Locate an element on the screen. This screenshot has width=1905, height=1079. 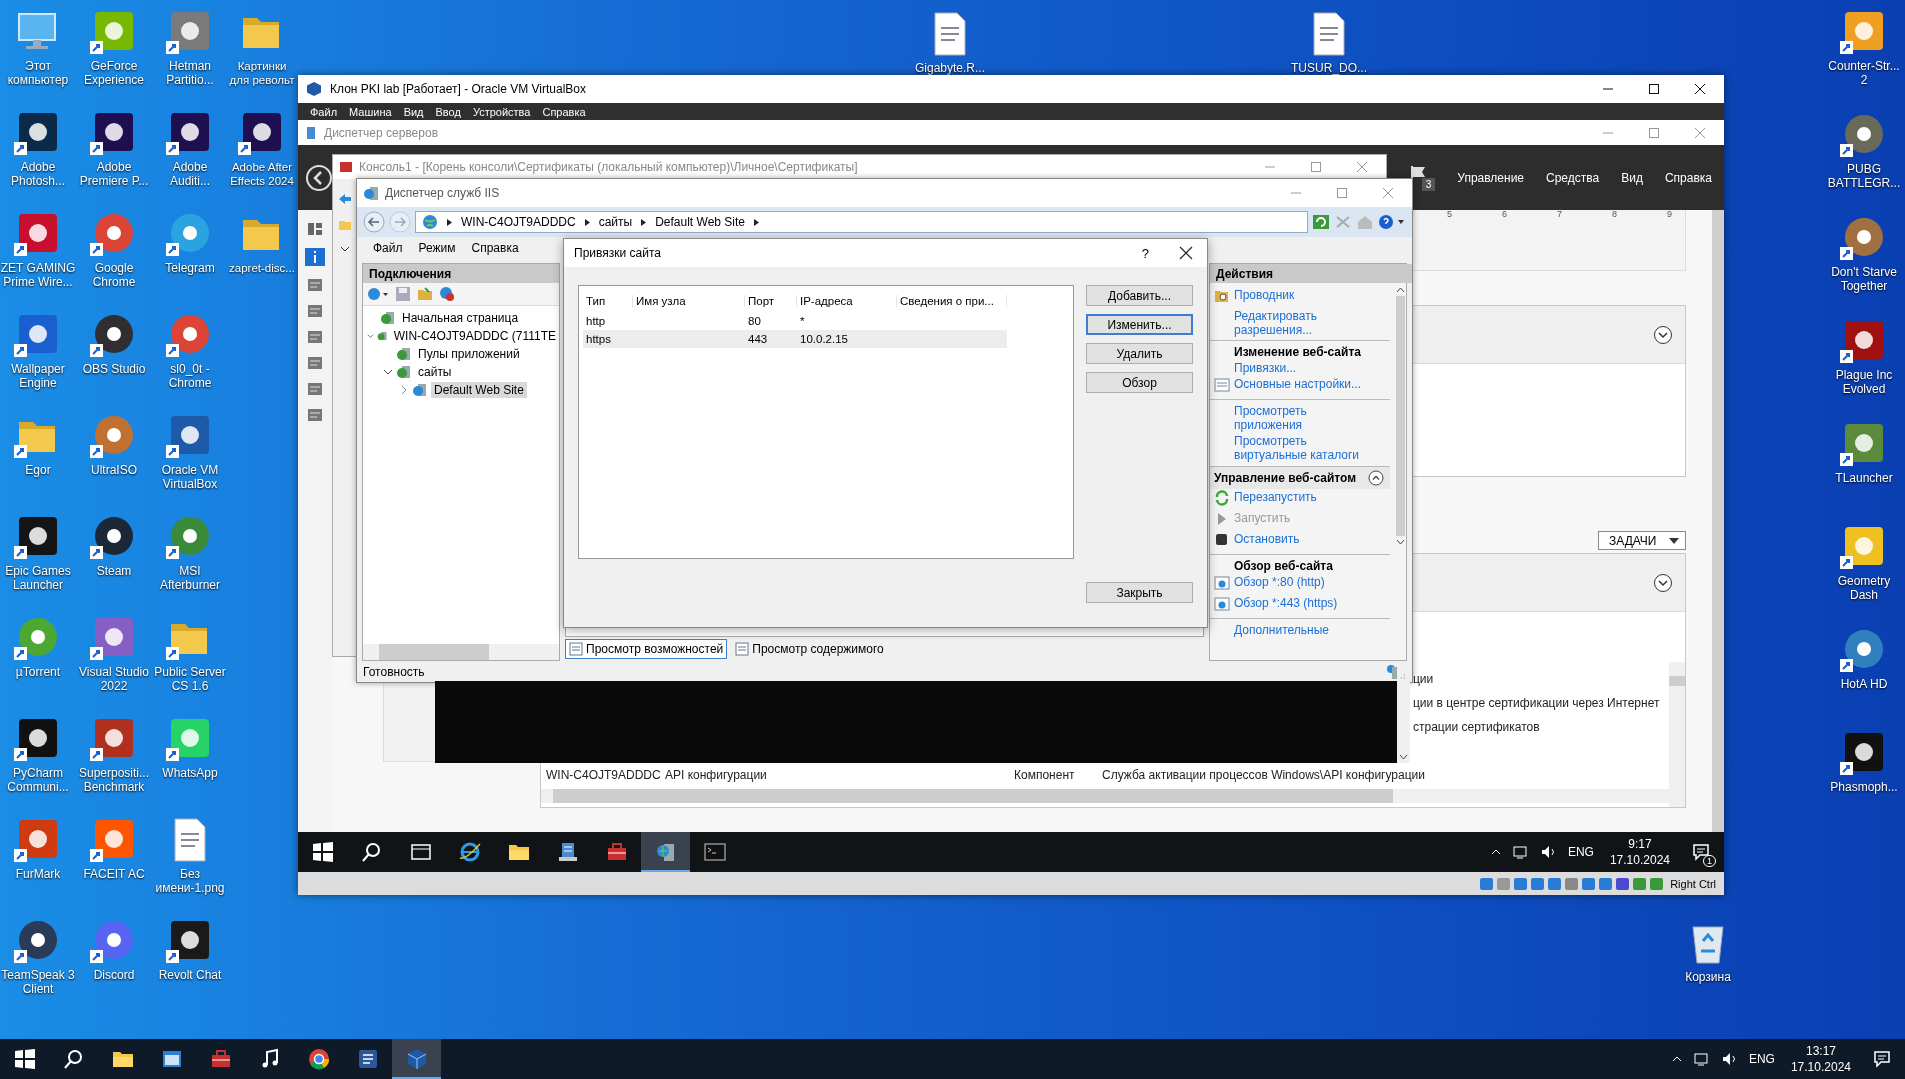
column-header: Имя узла is located at coordinates (689, 301).